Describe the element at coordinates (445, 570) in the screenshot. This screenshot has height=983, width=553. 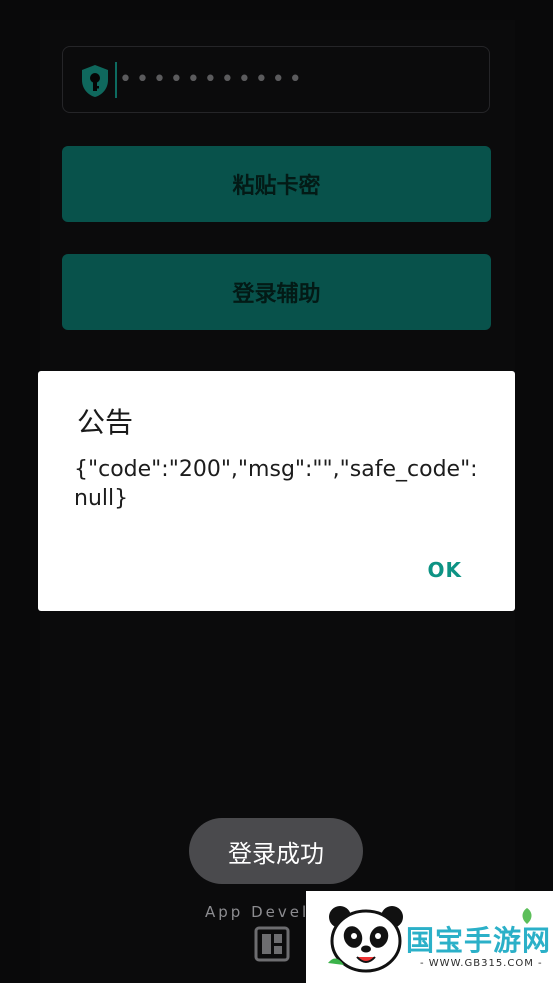
I see `ok-button: OK` at that location.